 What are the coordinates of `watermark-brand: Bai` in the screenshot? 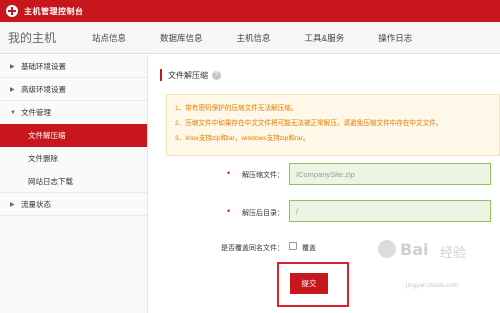 It's located at (414, 249).